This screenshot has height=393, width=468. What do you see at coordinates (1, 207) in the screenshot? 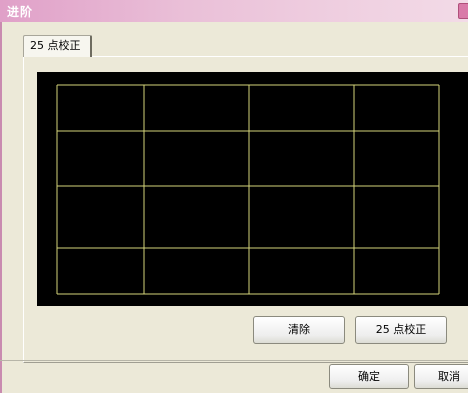
I see `window-border` at bounding box center [1, 207].